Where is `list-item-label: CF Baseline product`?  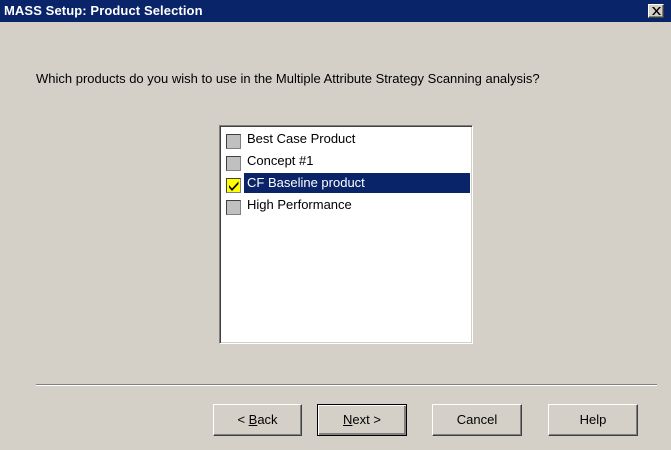
list-item-label: CF Baseline product is located at coordinates (357, 183).